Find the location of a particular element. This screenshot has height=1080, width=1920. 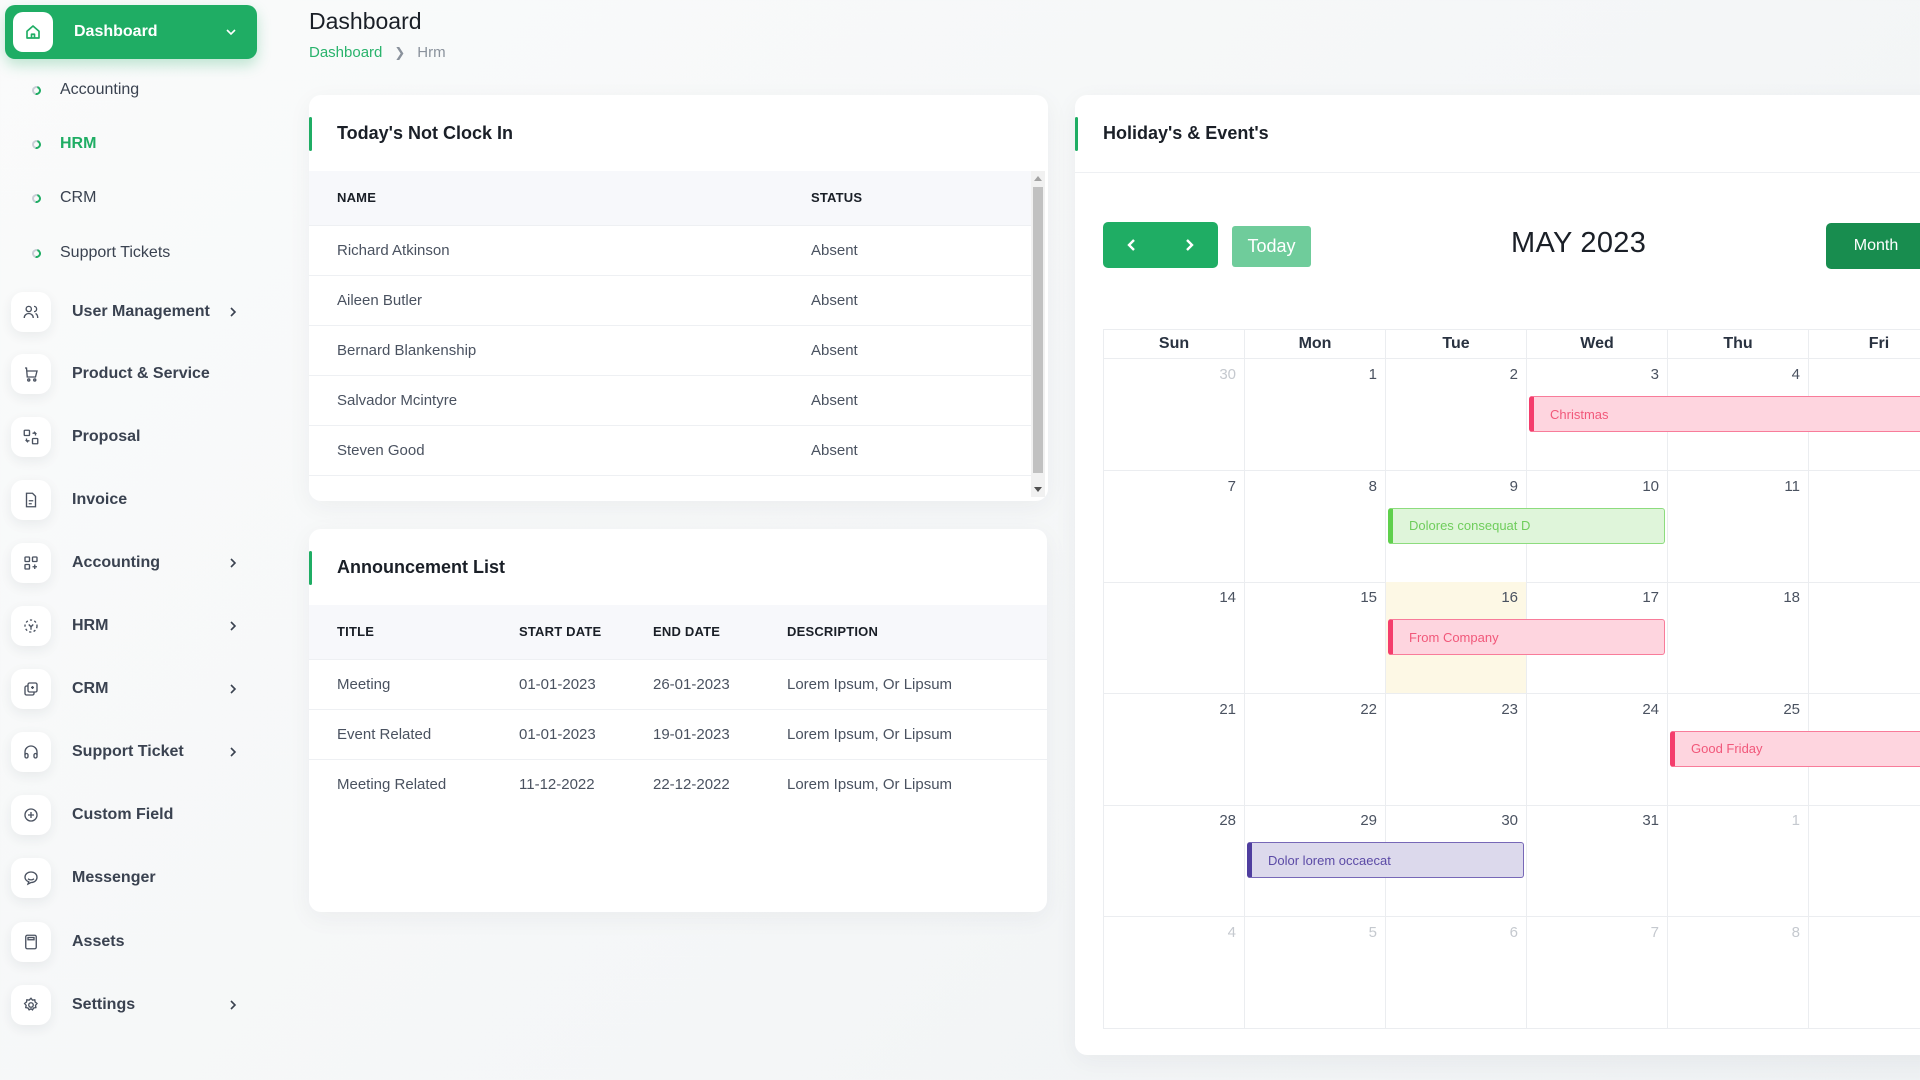

calendar-event: Good Friday is located at coordinates (1795, 748).